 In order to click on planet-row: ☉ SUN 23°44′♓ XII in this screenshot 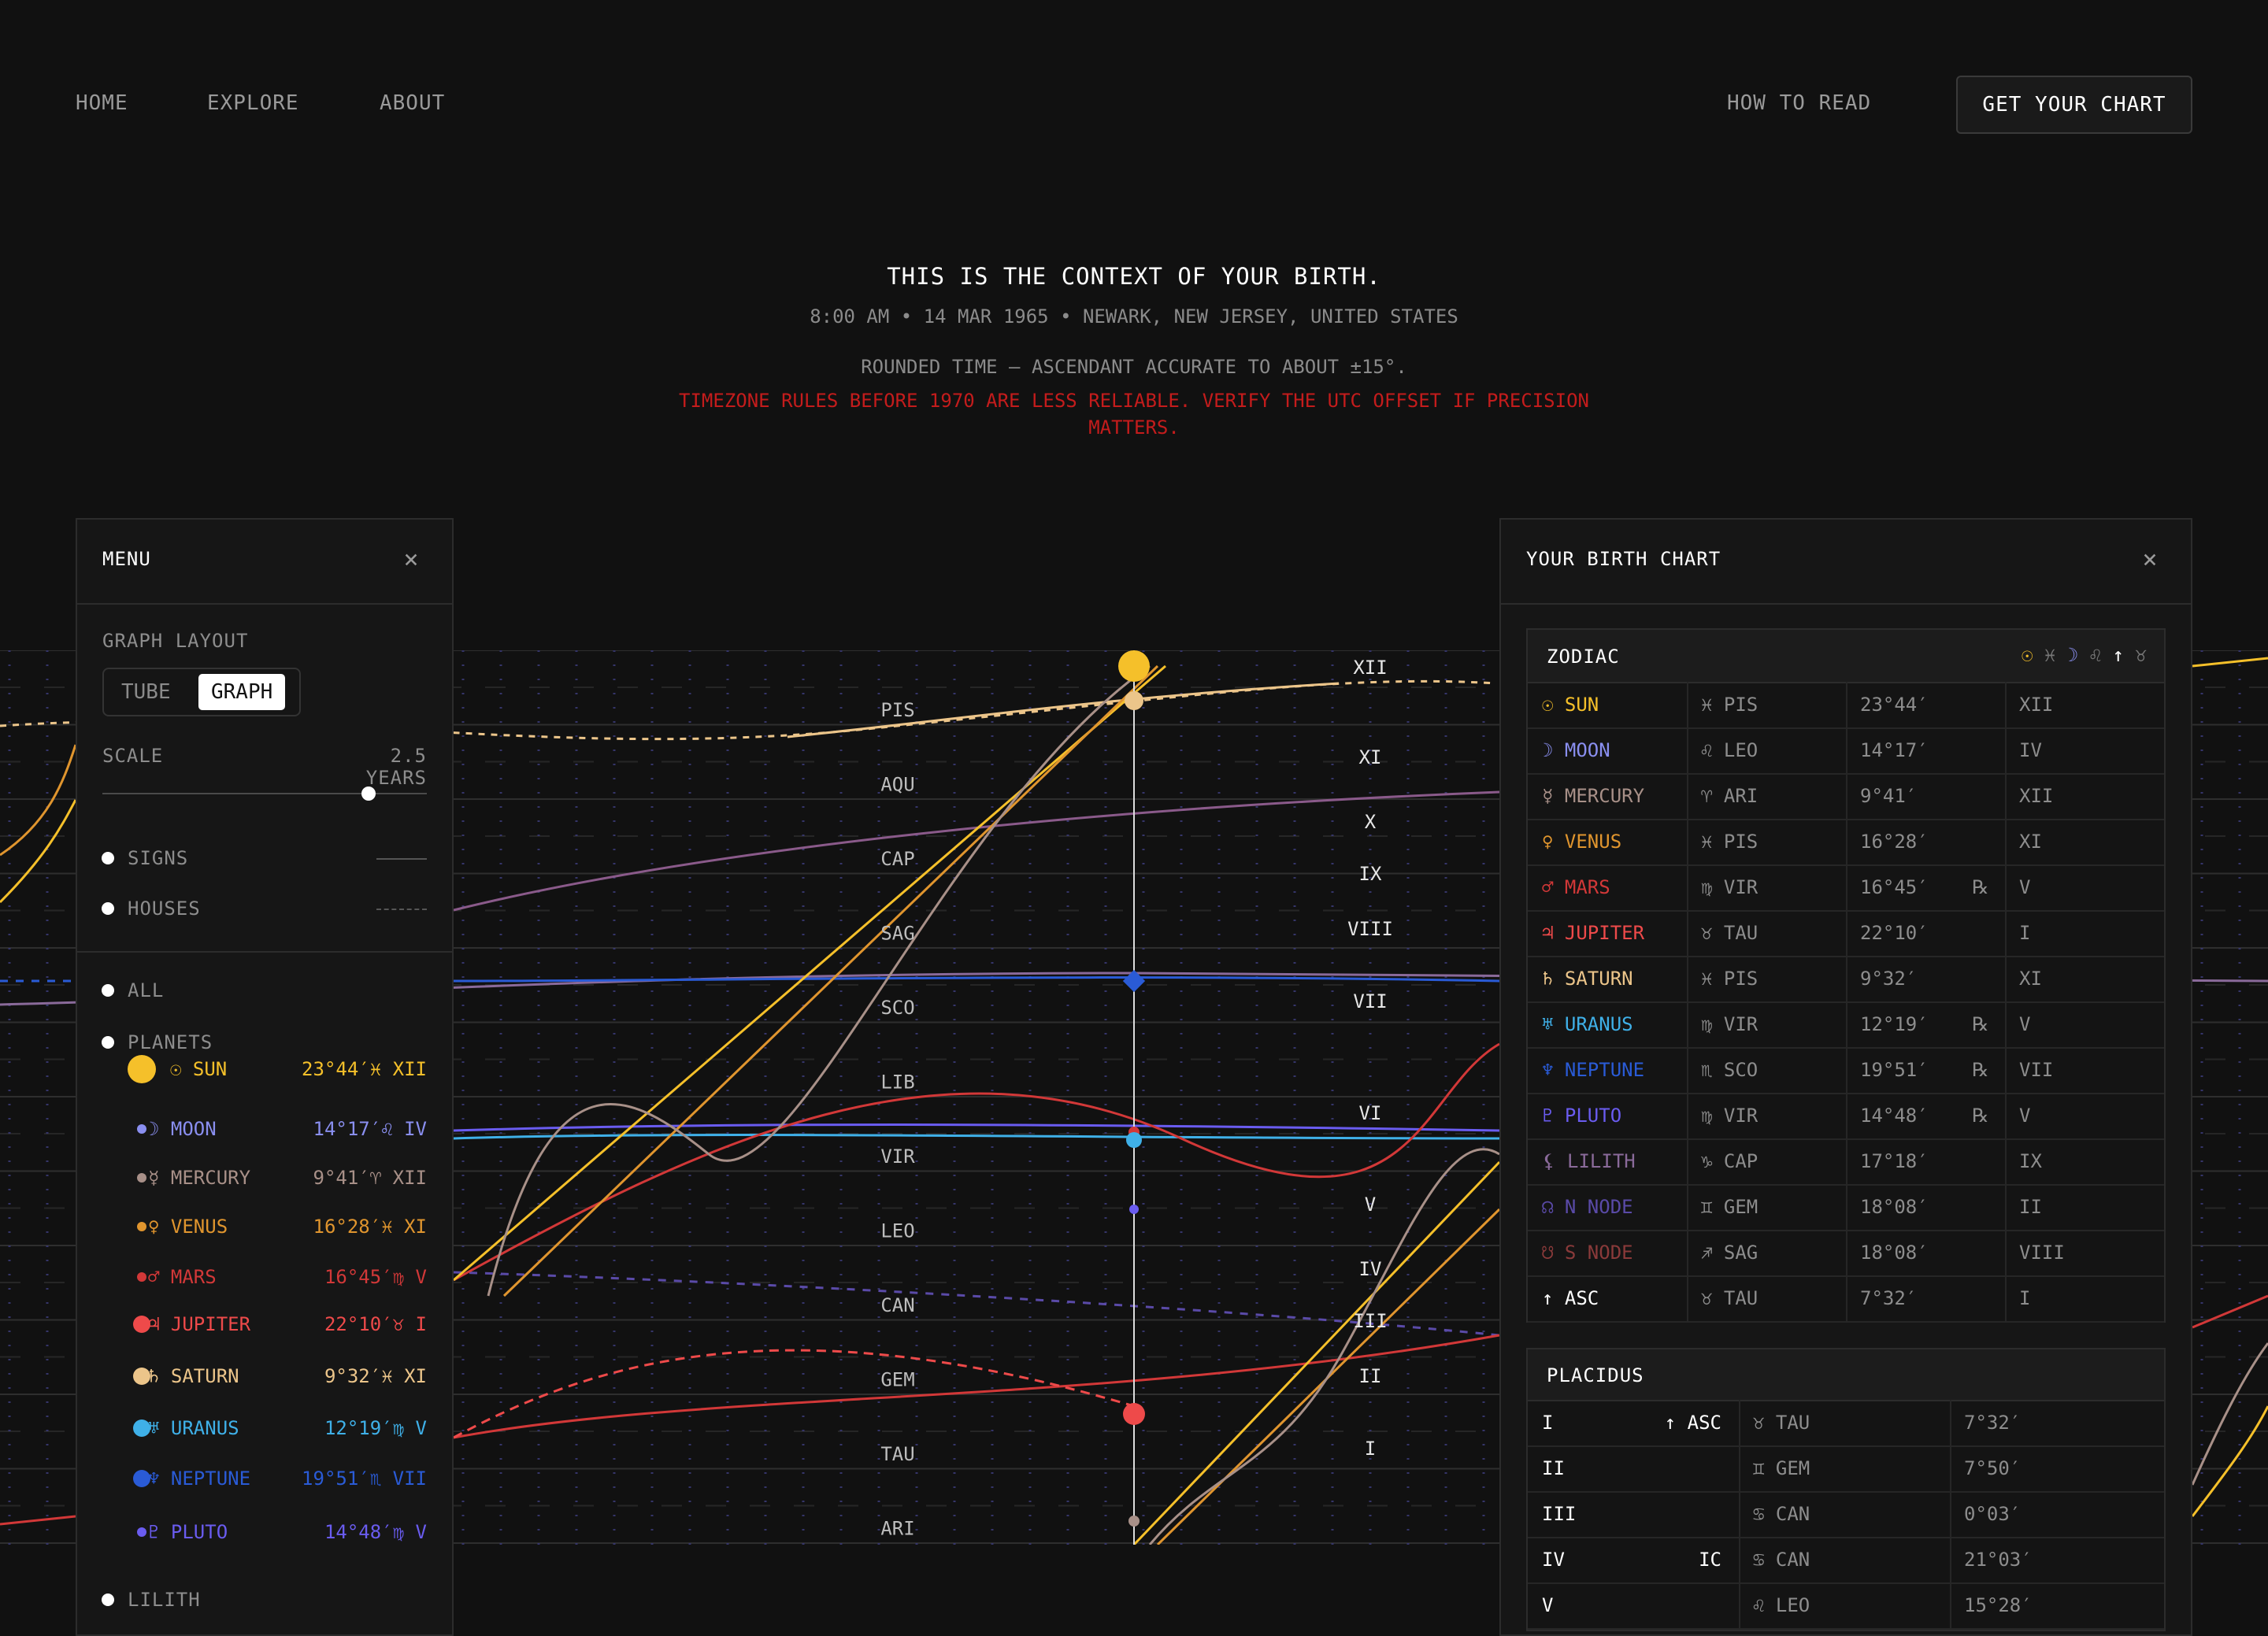, I will do `click(276, 1069)`.